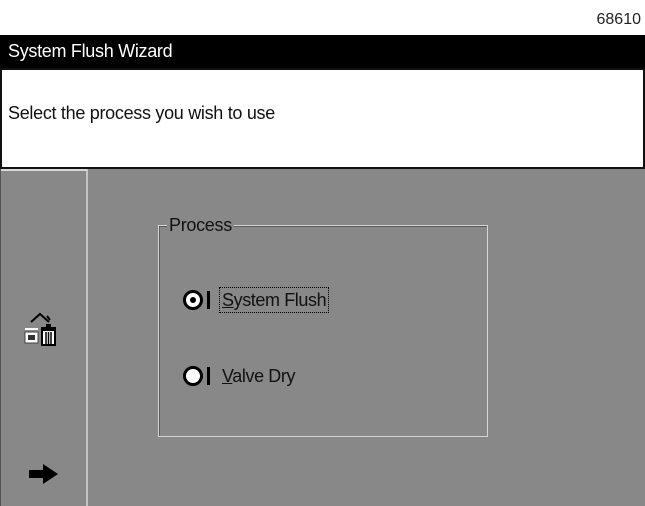 Image resolution: width=645 pixels, height=506 pixels. I want to click on delete-button, so click(44, 332).